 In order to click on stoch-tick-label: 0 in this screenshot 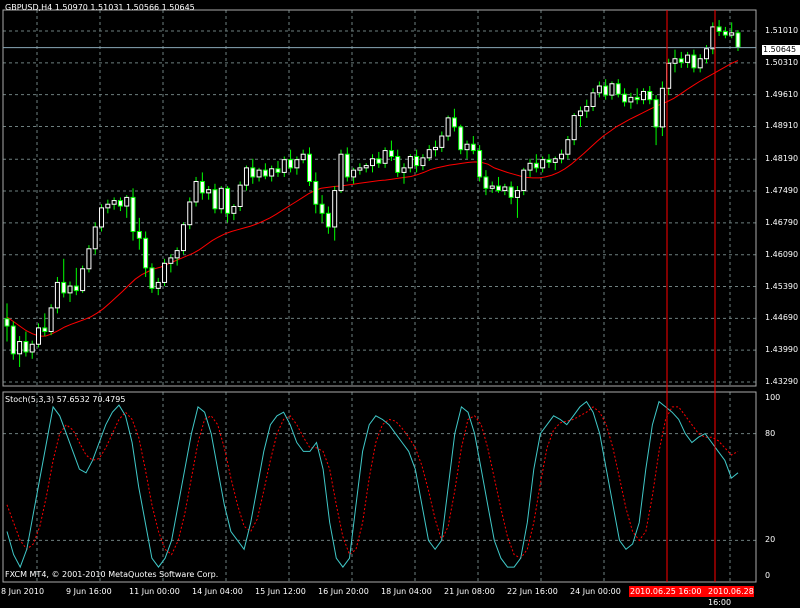, I will do `click(768, 575)`.